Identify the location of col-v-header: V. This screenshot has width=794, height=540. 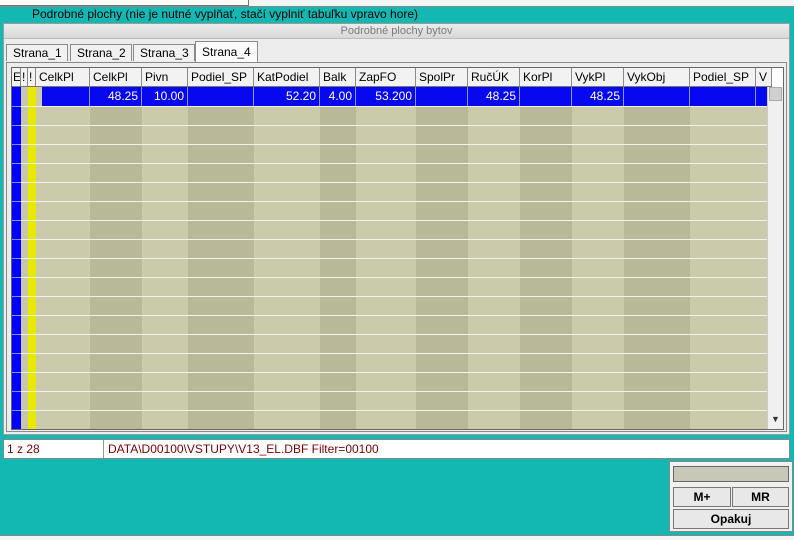
(764, 77).